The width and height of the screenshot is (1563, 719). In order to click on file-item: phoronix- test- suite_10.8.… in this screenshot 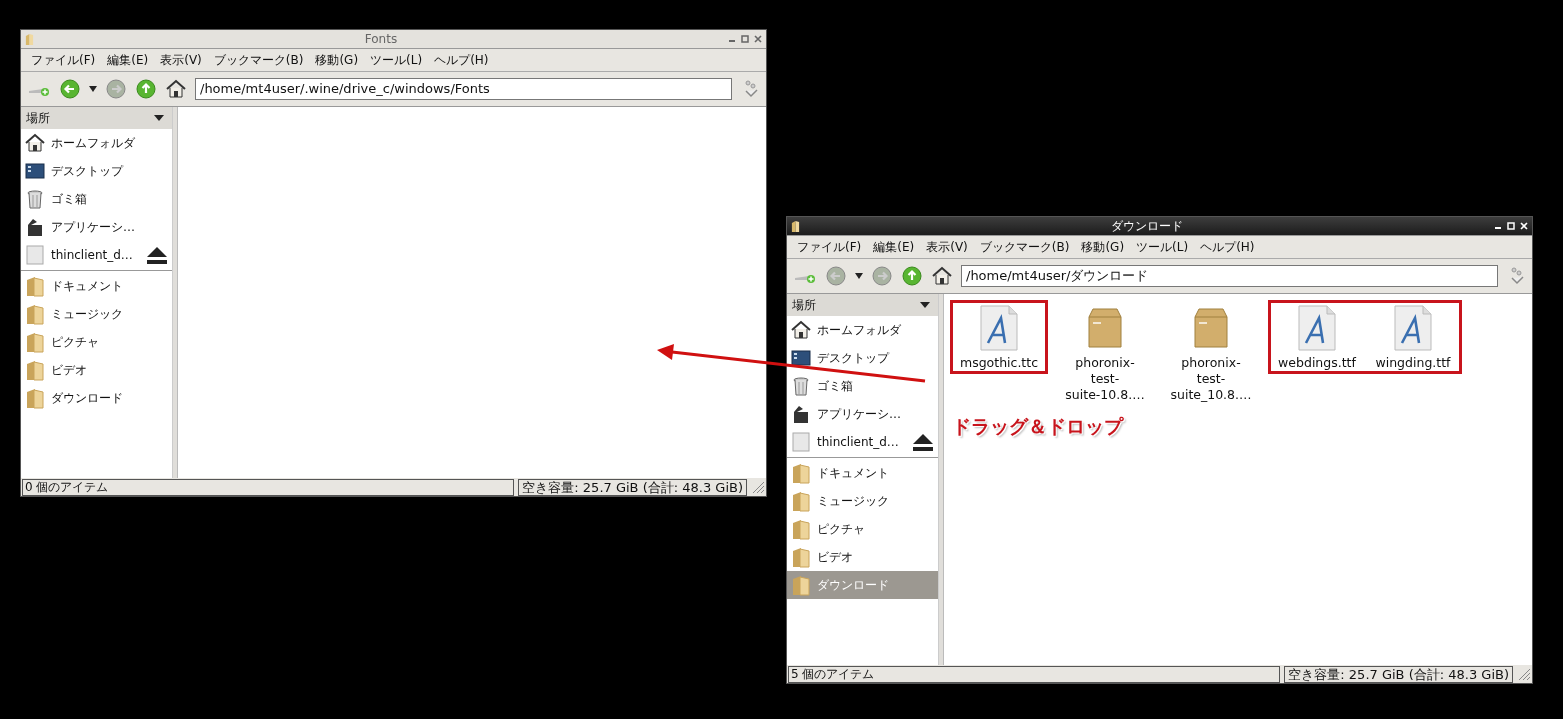, I will do `click(1211, 353)`.